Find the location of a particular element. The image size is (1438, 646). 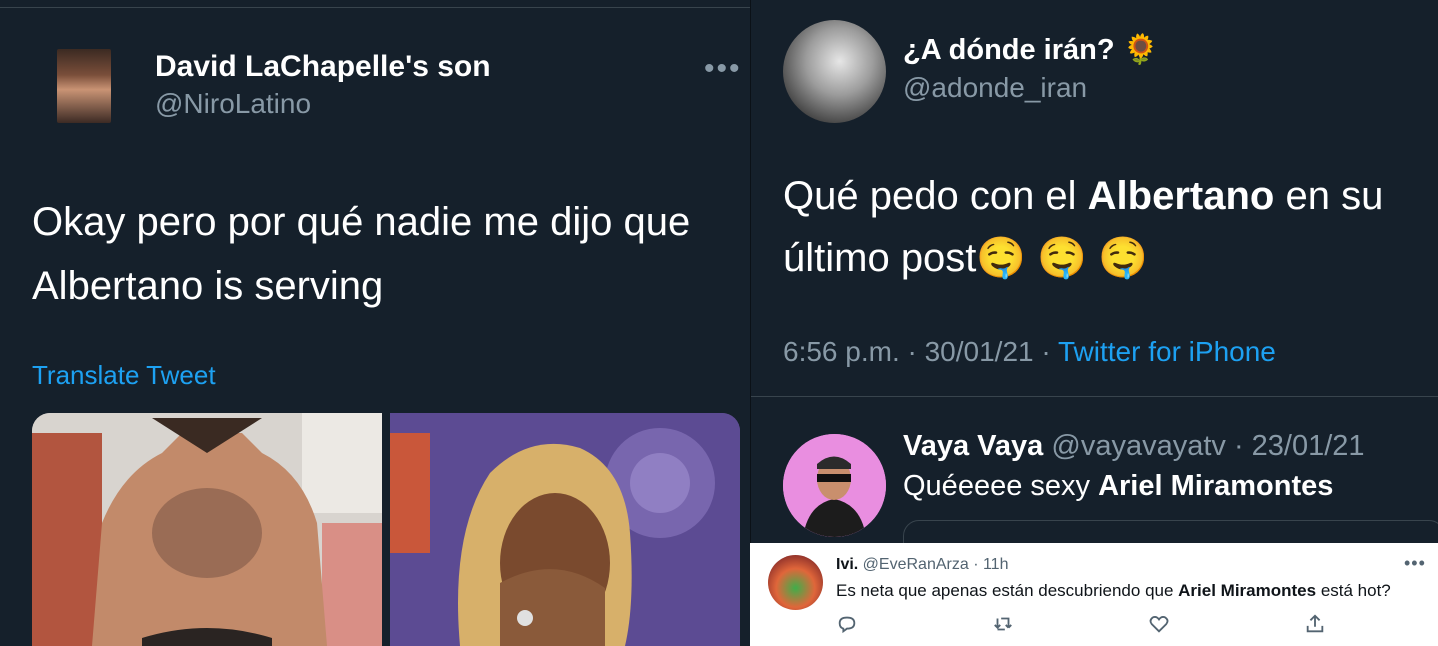

tweet-text-line: Qué pedo con el Albertano en su is located at coordinates (1083, 196).